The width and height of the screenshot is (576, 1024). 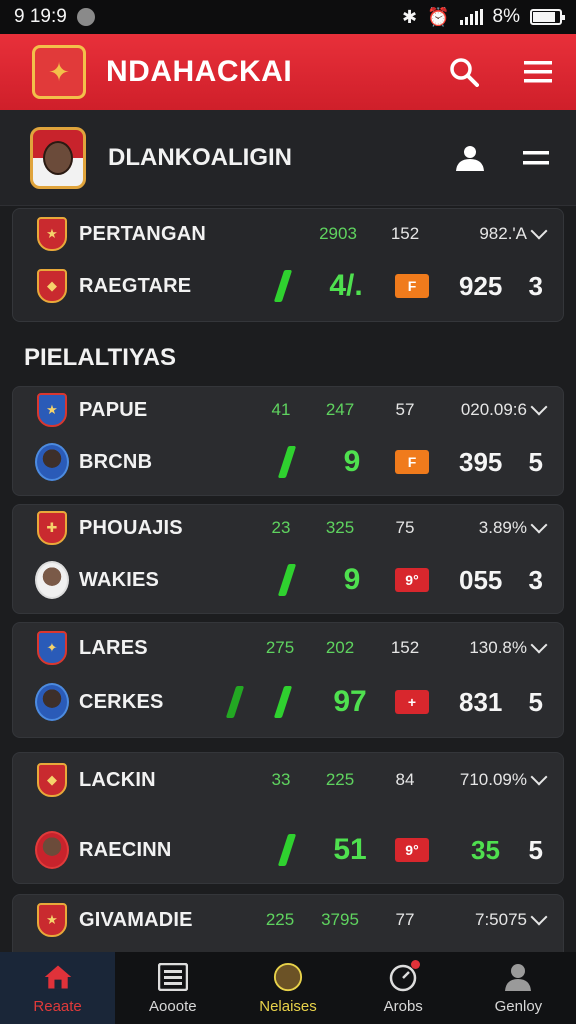 What do you see at coordinates (471, 17) in the screenshot?
I see `signal-icon` at bounding box center [471, 17].